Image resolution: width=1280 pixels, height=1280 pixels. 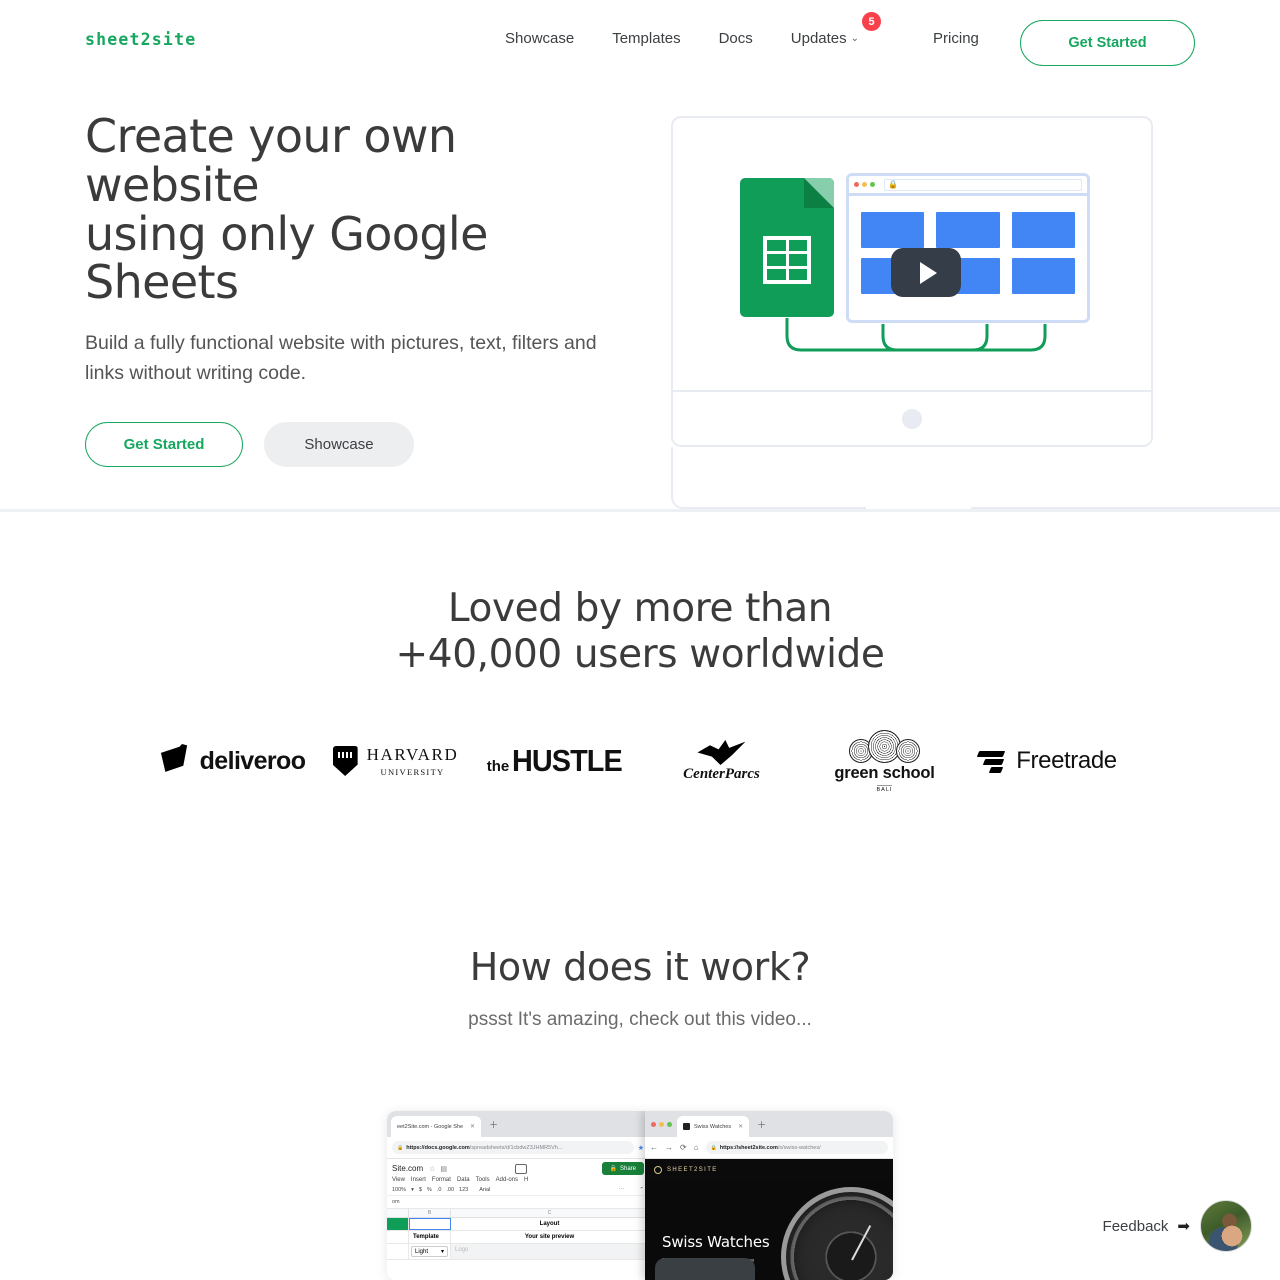 I want to click on column-header-b: B, so click(x=430, y=1213).